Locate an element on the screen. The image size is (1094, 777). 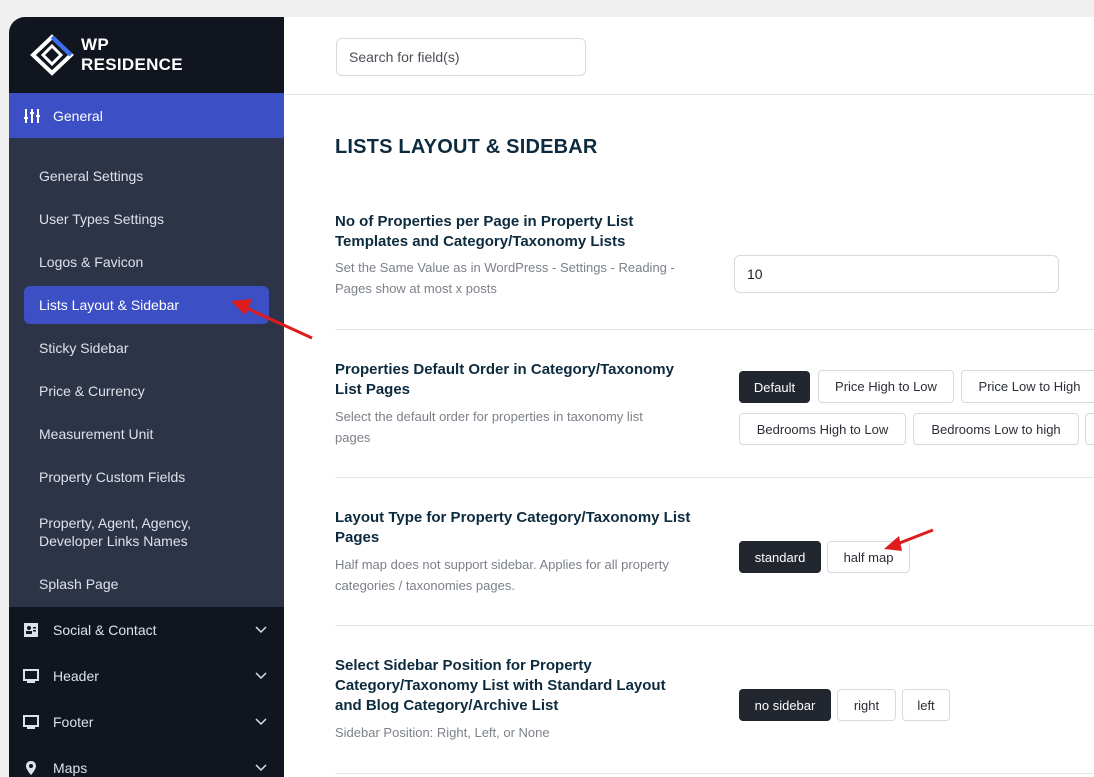
sidebar-option-right: right is located at coordinates (866, 705).